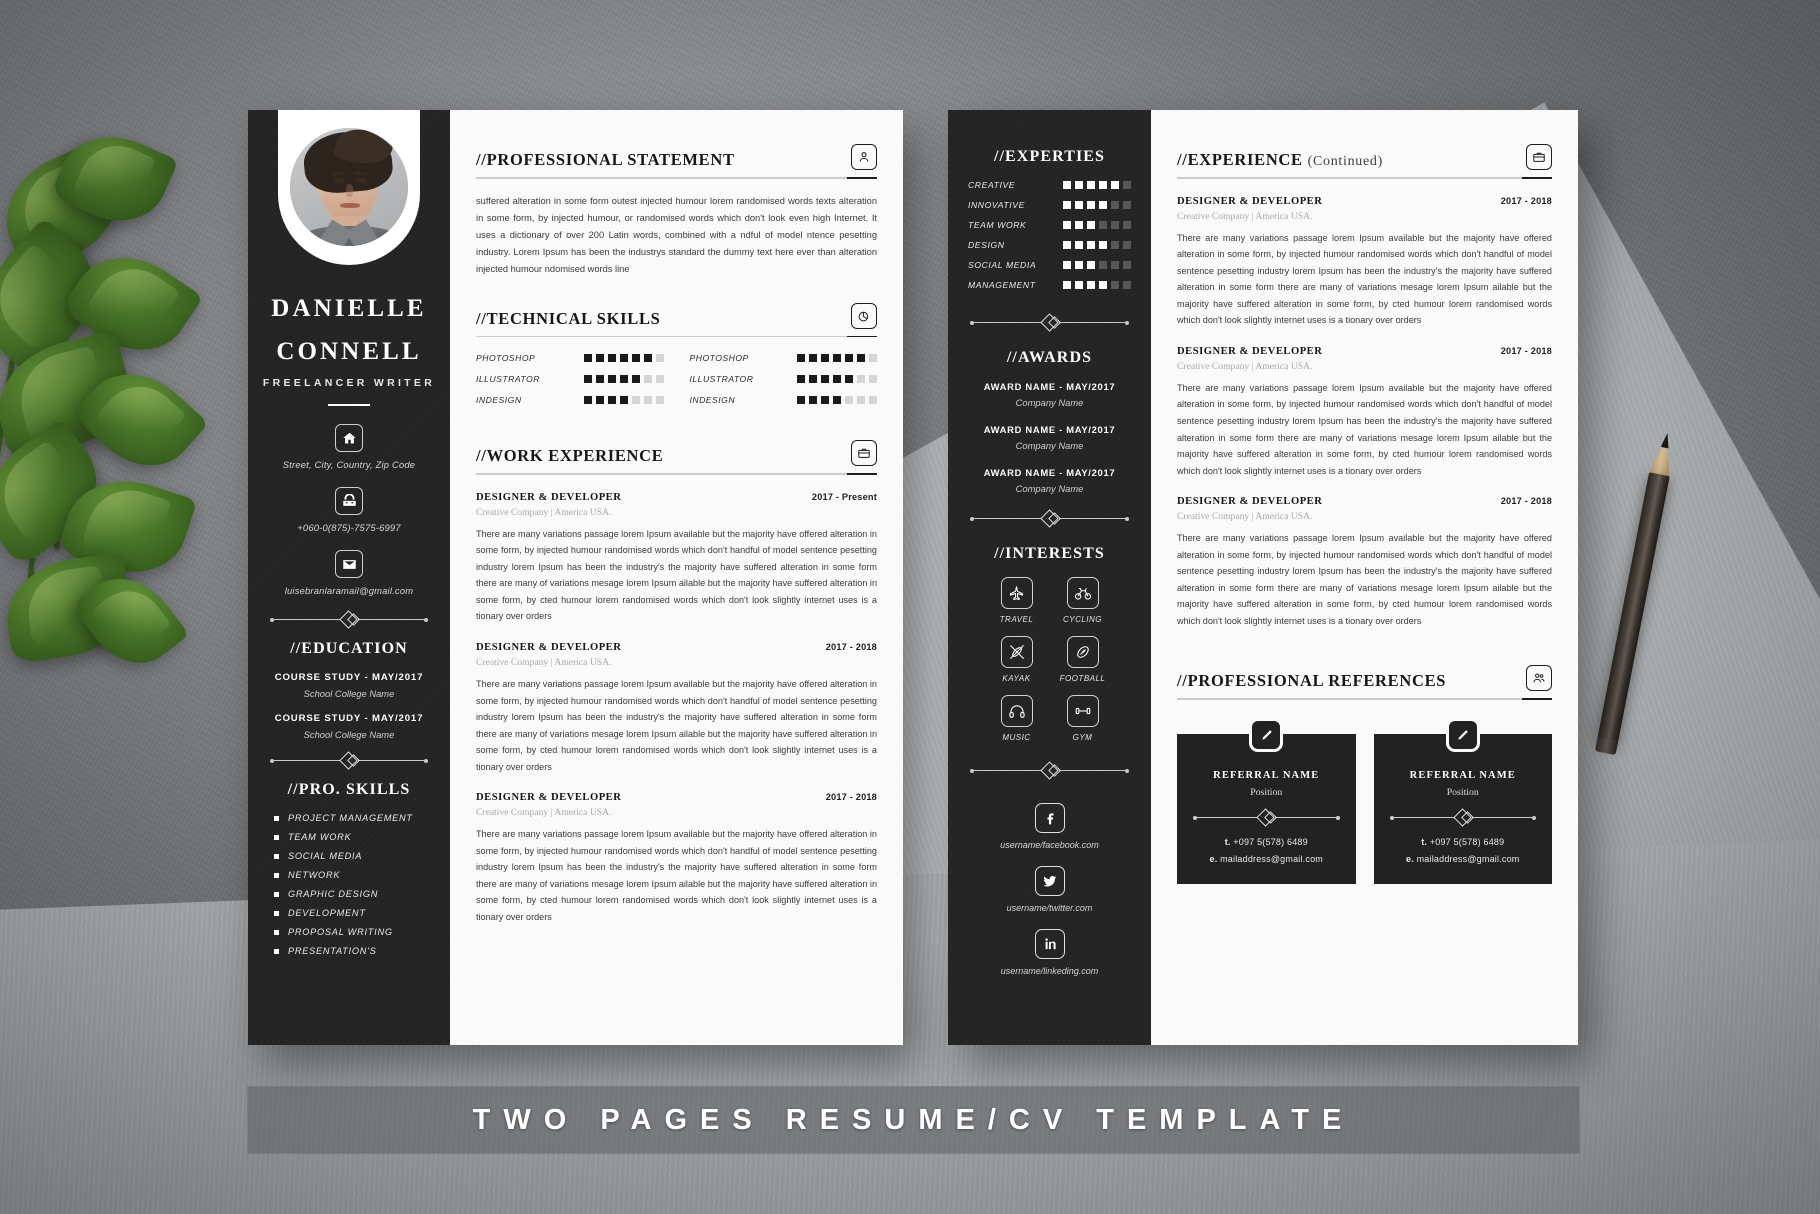  What do you see at coordinates (1016, 593) in the screenshot?
I see `plane-icon` at bounding box center [1016, 593].